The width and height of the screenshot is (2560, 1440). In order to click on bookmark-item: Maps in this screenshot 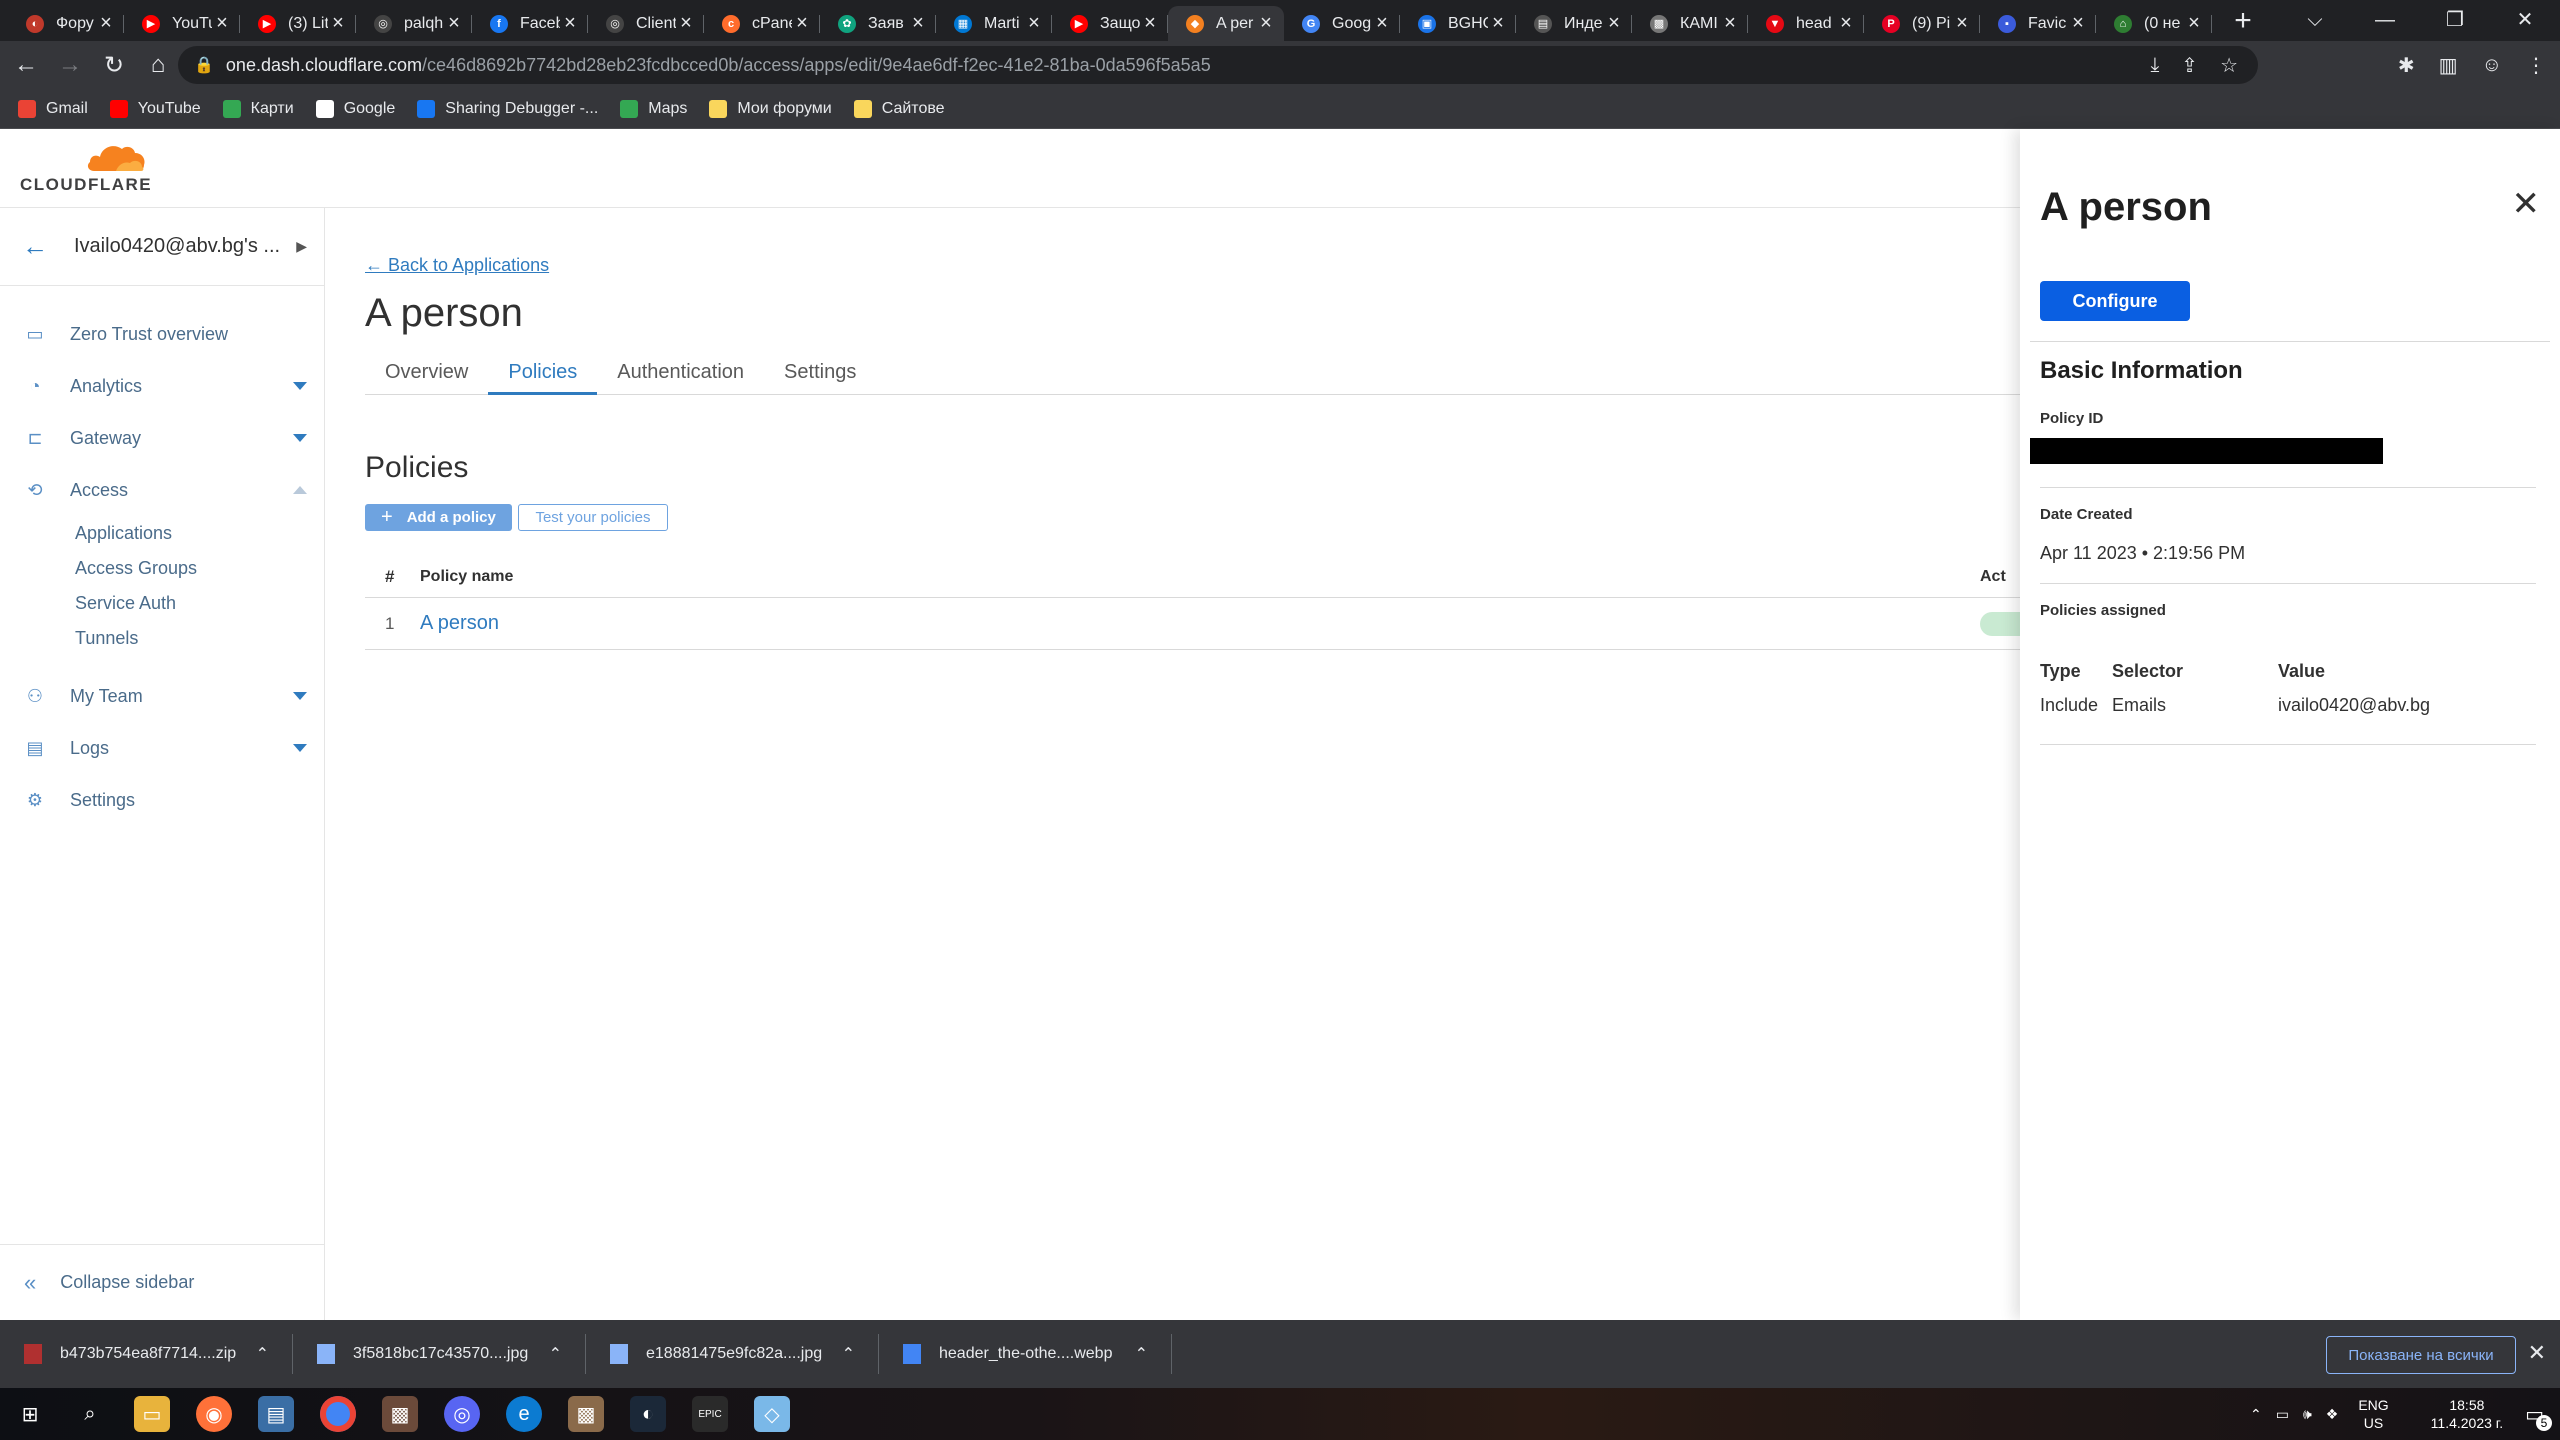, I will do `click(653, 108)`.